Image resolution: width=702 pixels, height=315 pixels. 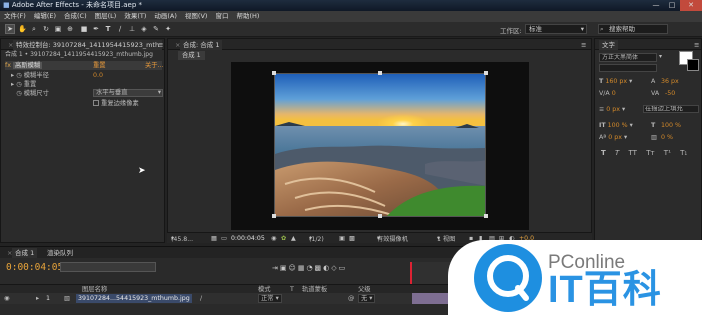 What do you see at coordinates (96, 103) in the screenshot?
I see `repeat-edge-checkbox` at bounding box center [96, 103].